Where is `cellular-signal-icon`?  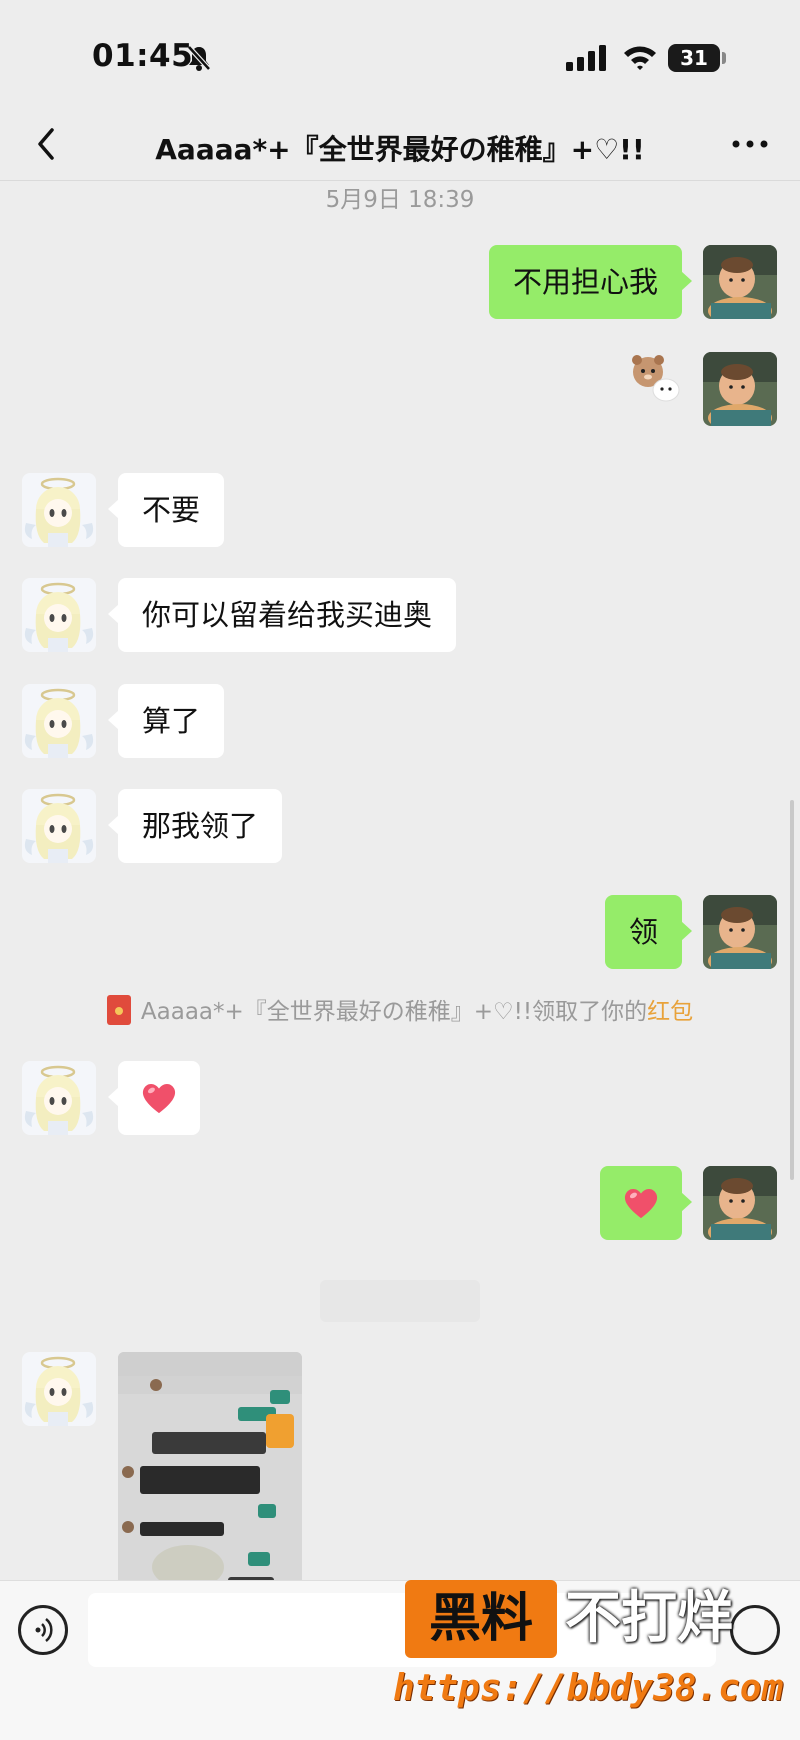 cellular-signal-icon is located at coordinates (586, 58).